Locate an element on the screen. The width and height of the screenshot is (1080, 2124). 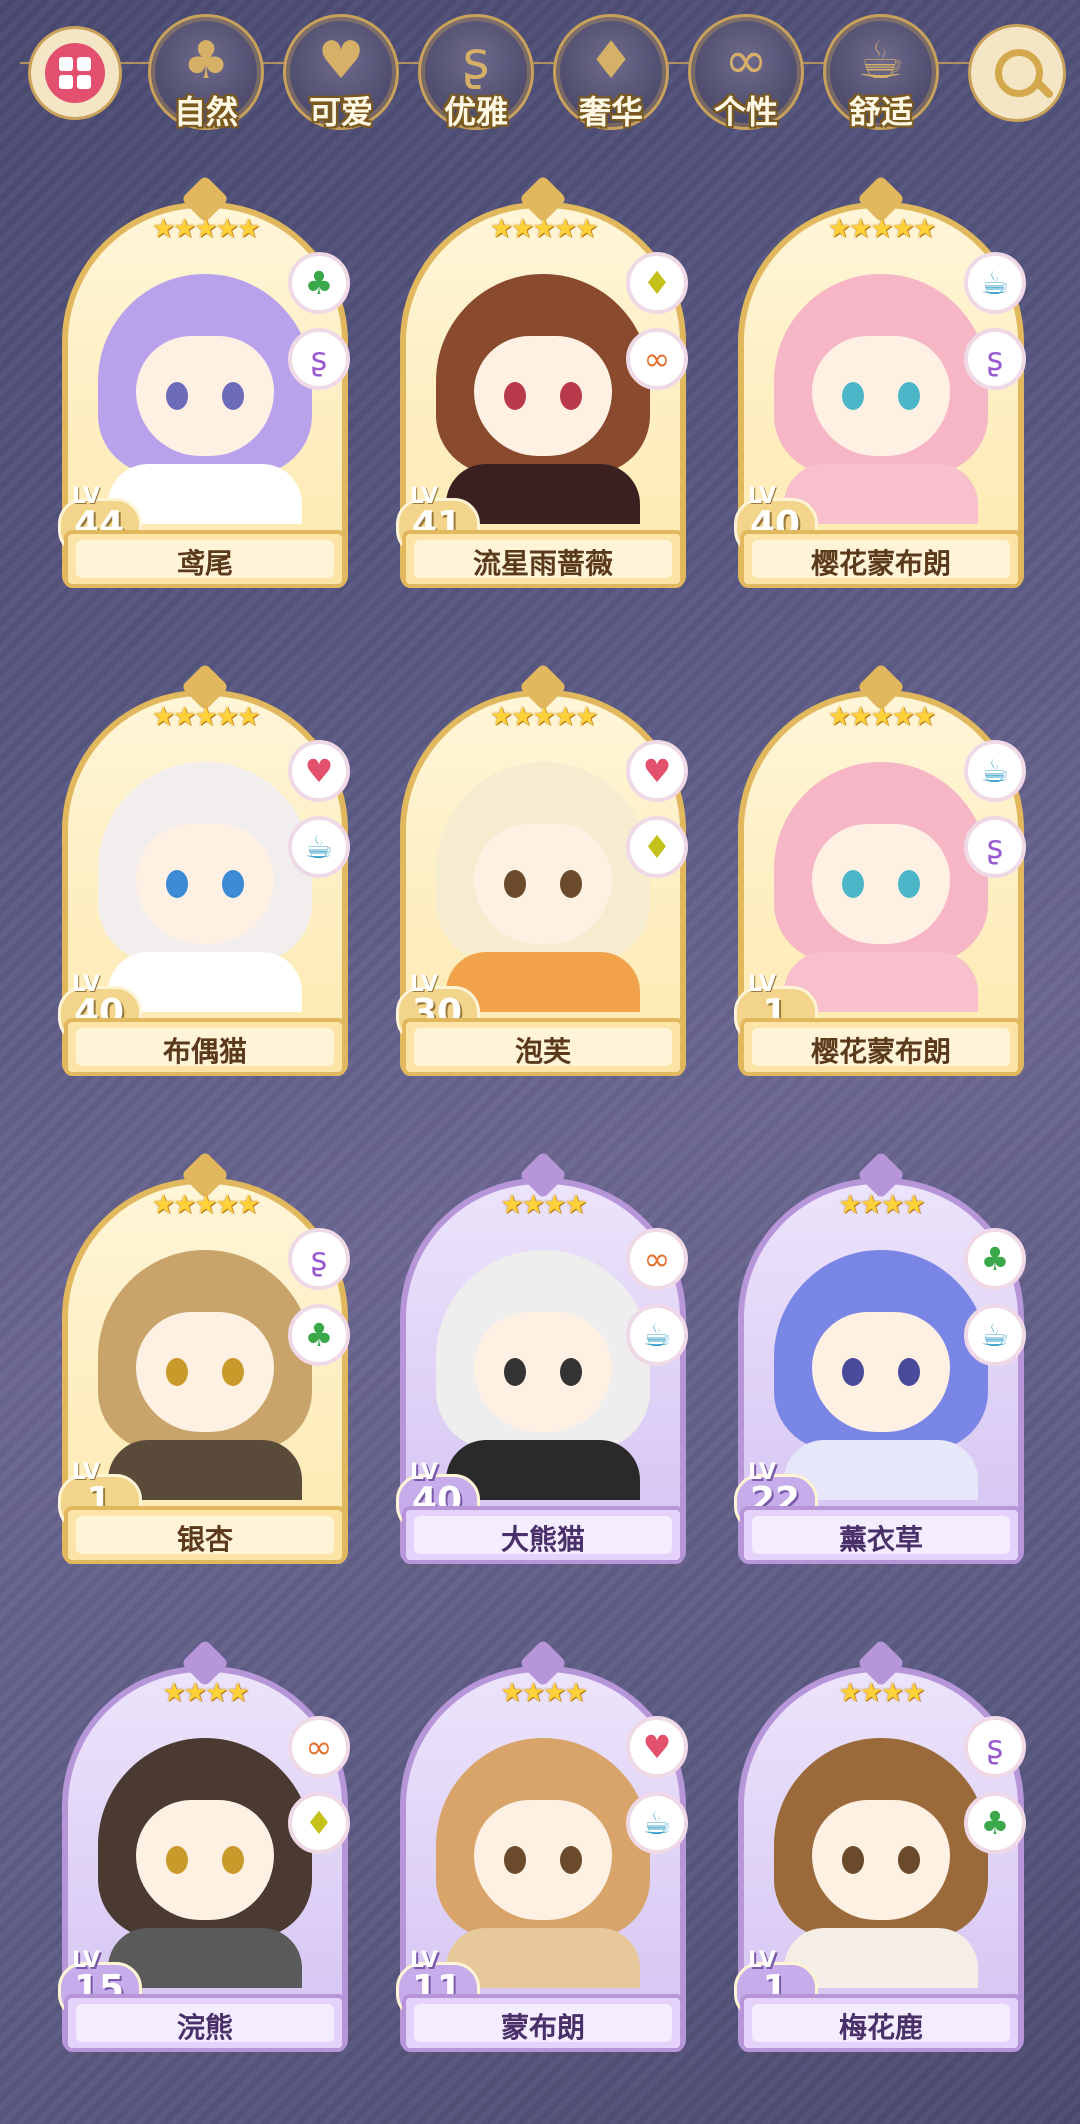
filter-heart-button: ♥ 可爱 is located at coordinates (341, 72).